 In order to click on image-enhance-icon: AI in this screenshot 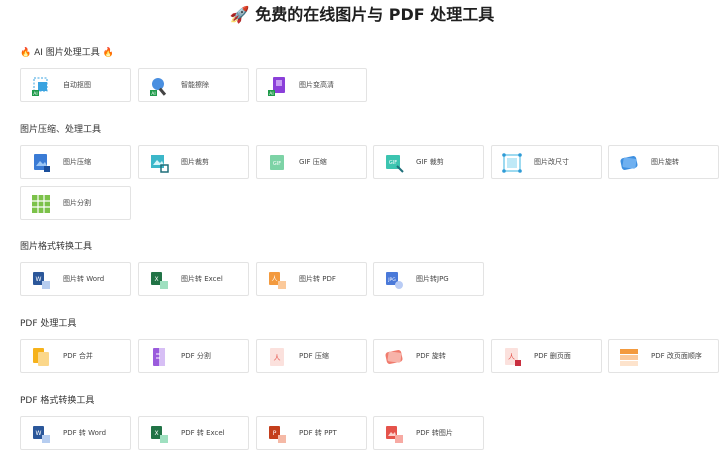, I will do `click(277, 86)`.